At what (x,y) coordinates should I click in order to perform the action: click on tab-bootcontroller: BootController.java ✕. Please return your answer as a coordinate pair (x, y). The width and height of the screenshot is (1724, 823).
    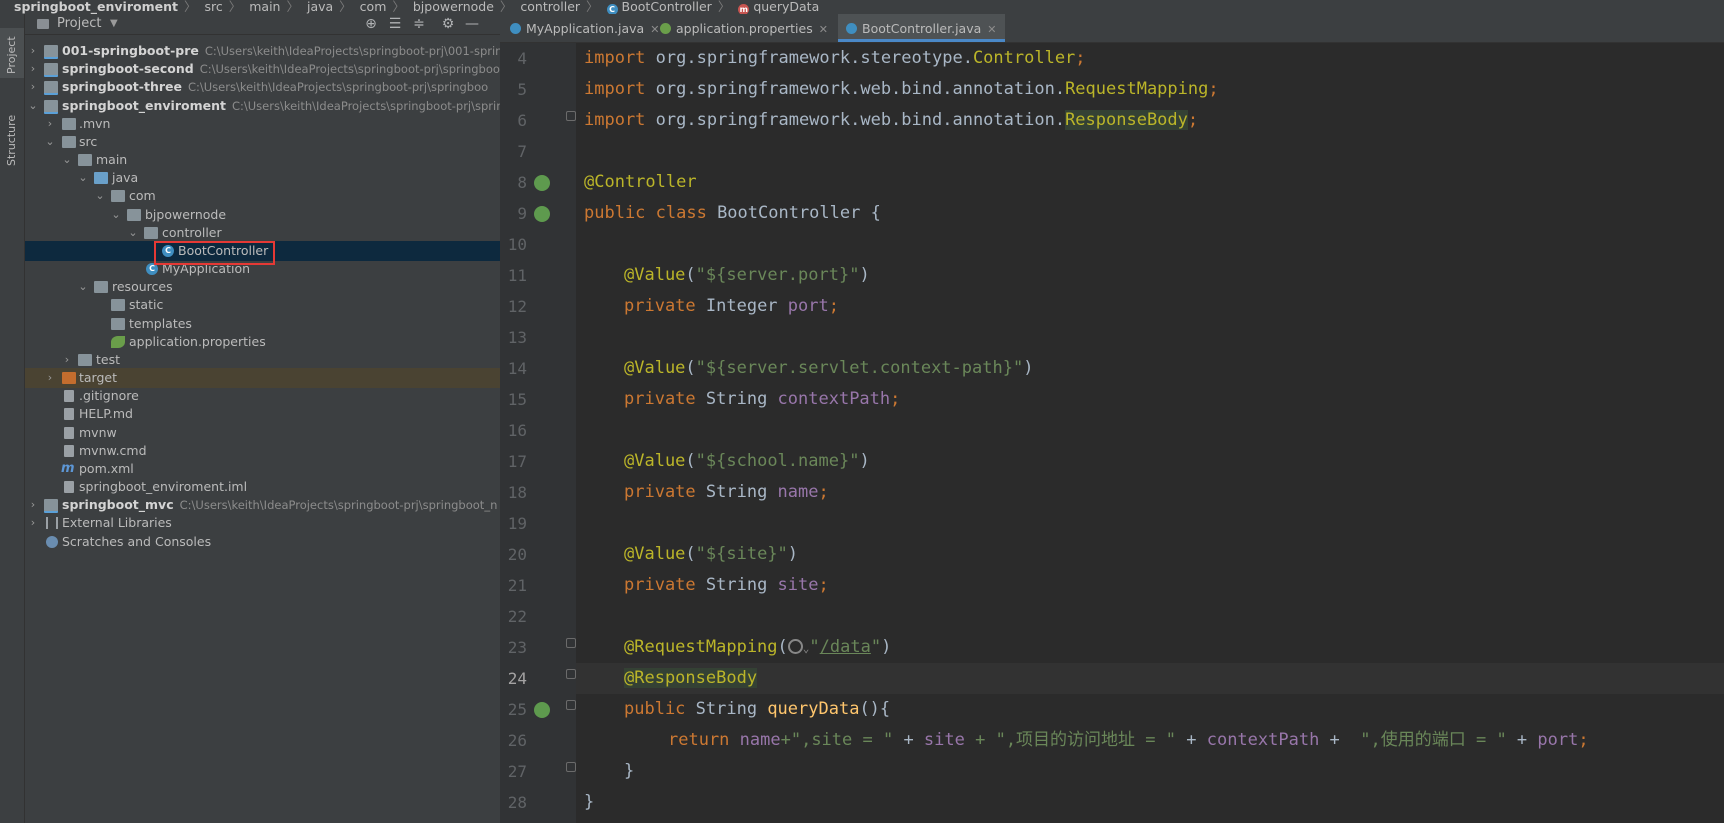
    Looking at the image, I should click on (921, 28).